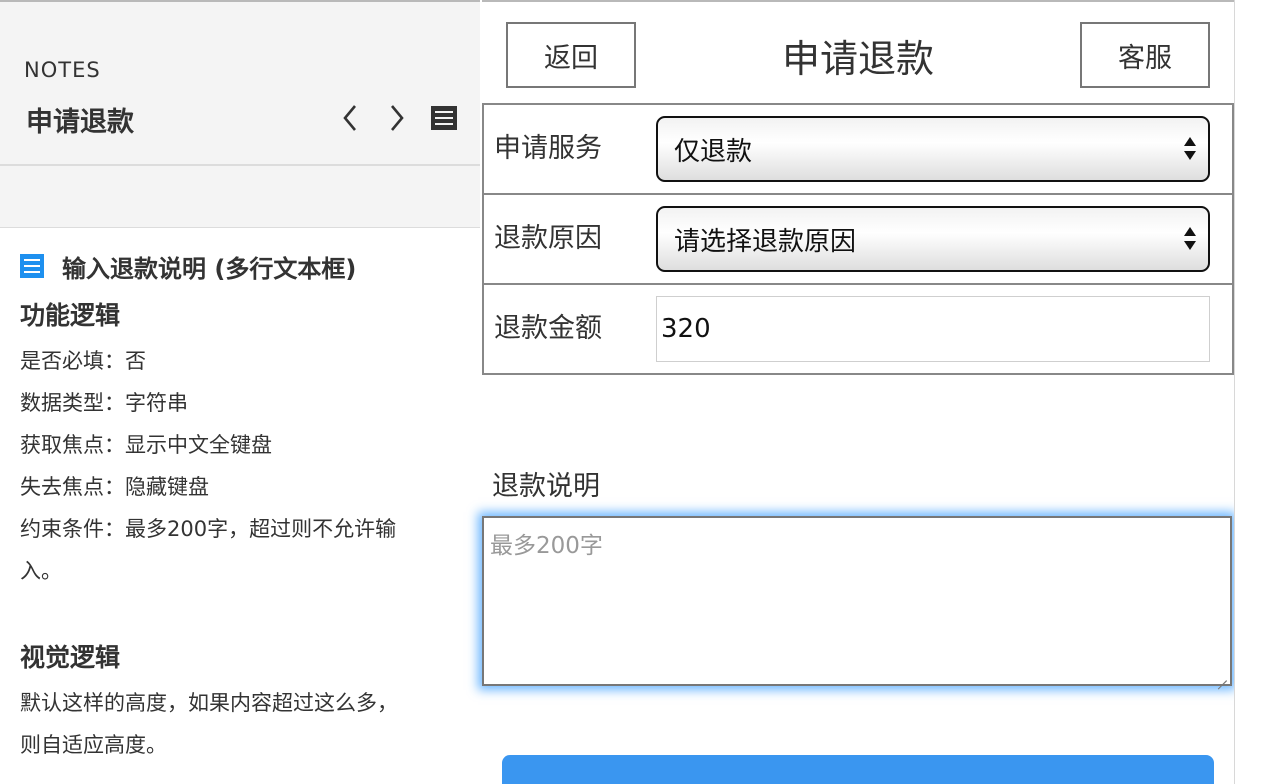 The width and height of the screenshot is (1264, 784). I want to click on amount-input: 320, so click(933, 329).